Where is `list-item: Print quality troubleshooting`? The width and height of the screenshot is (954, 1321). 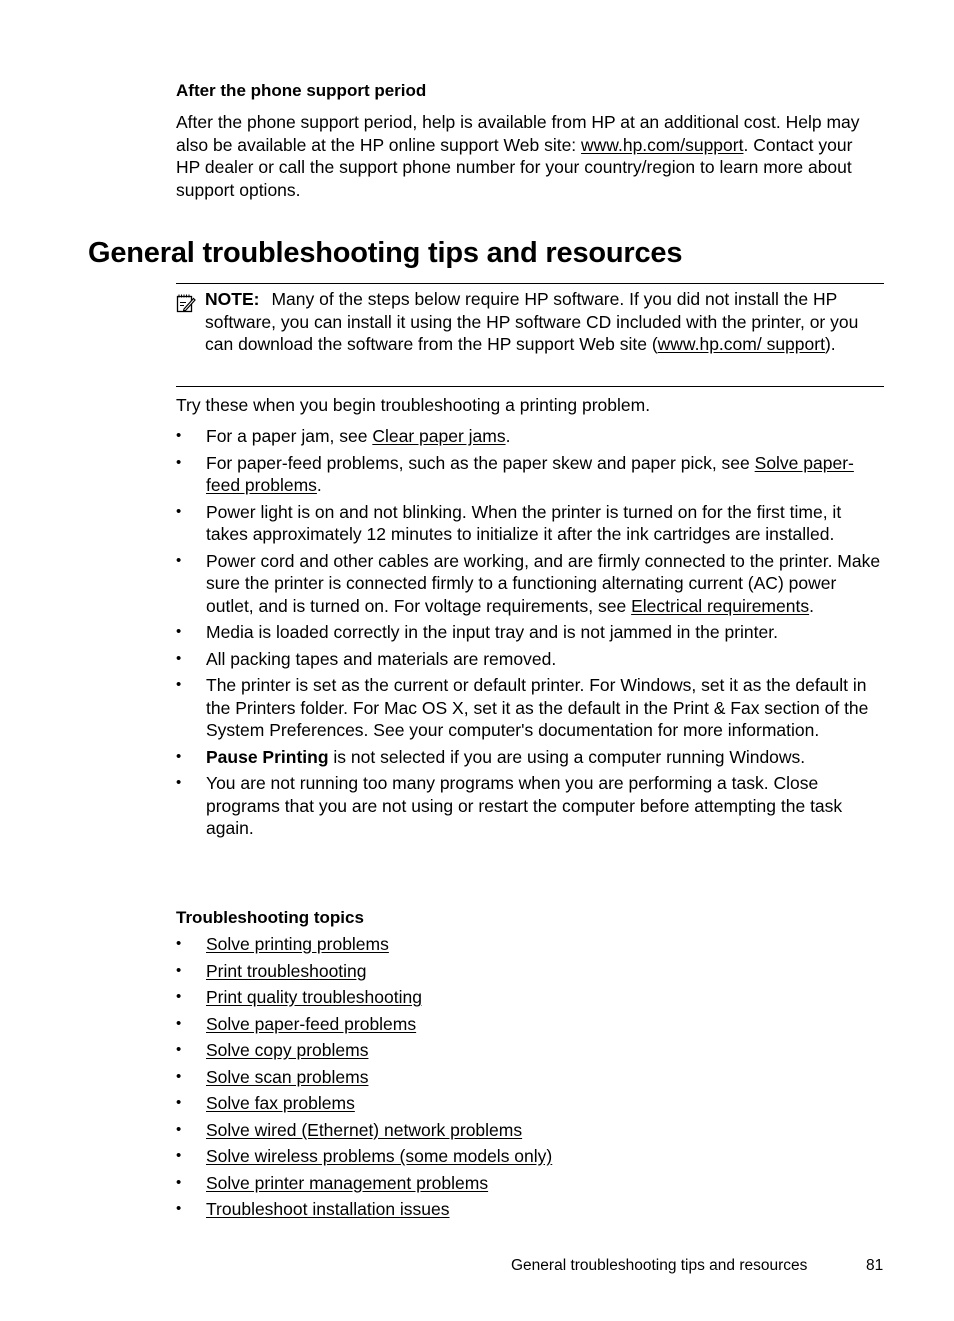
list-item: Print quality troubleshooting is located at coordinates (530, 997).